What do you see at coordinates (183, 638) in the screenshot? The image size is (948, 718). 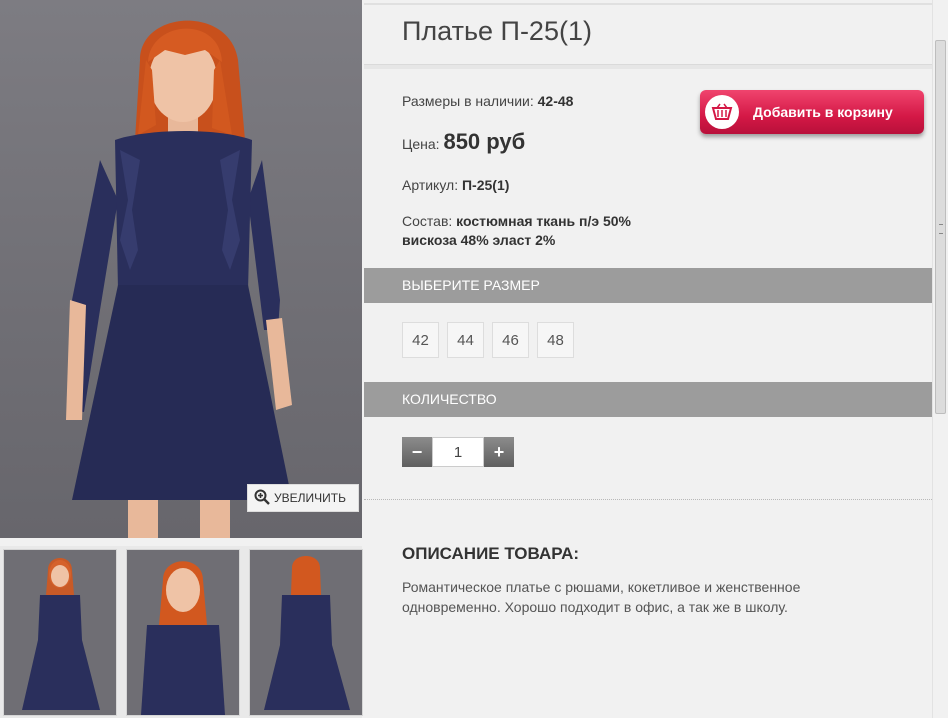 I see `thumbnail-closeup-image` at bounding box center [183, 638].